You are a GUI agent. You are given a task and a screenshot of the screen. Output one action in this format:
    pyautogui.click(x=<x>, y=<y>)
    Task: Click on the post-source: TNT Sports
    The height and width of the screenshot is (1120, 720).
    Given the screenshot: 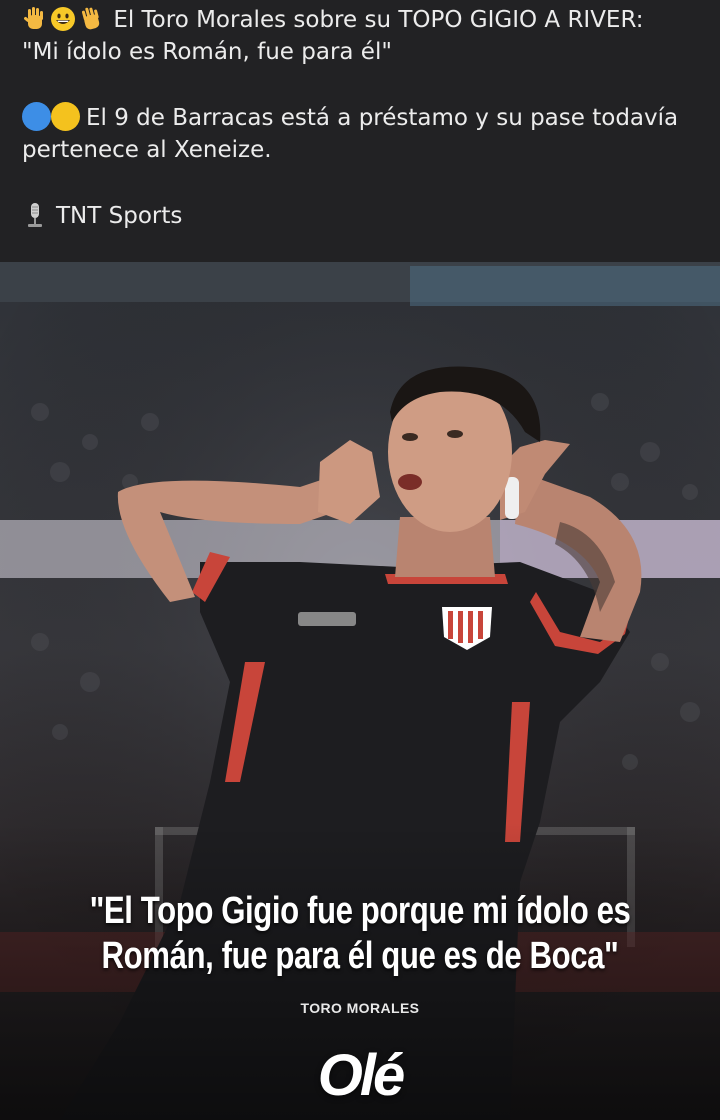 What is the action you would take?
    pyautogui.click(x=360, y=216)
    